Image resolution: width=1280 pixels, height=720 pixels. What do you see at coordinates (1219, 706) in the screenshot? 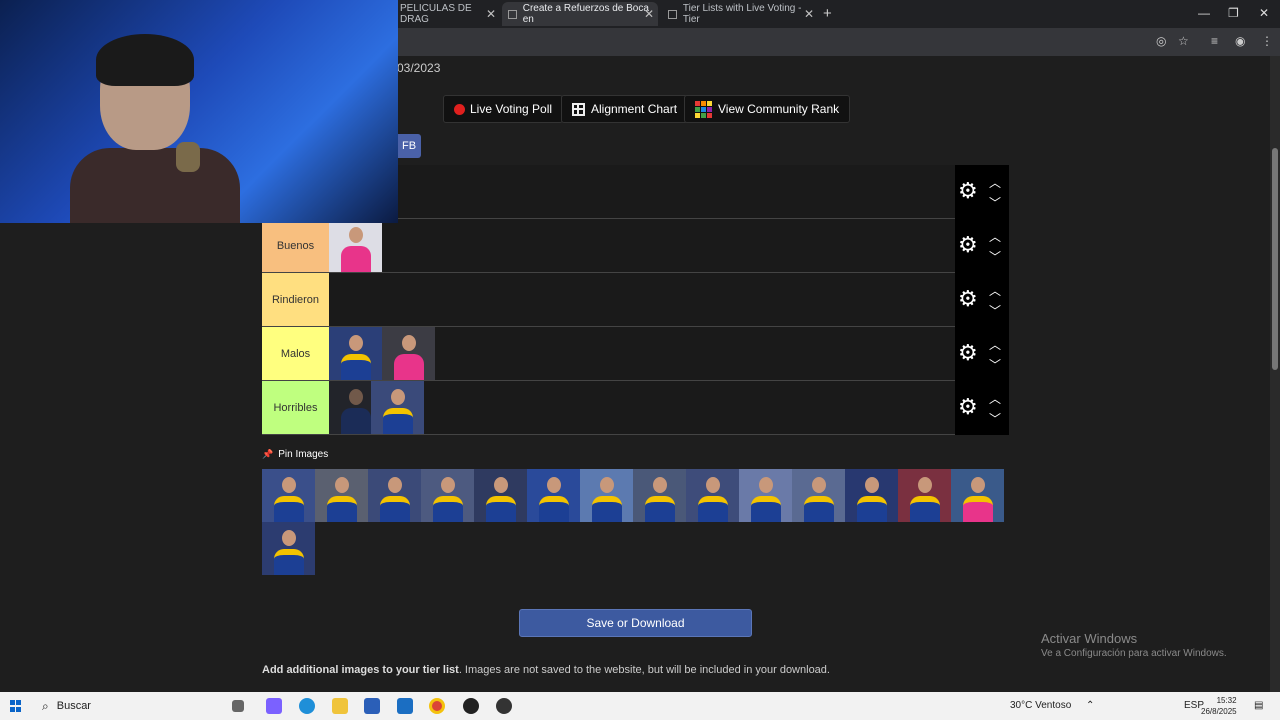
I see `taskbar-clock: 15:32 26/8/2025` at bounding box center [1219, 706].